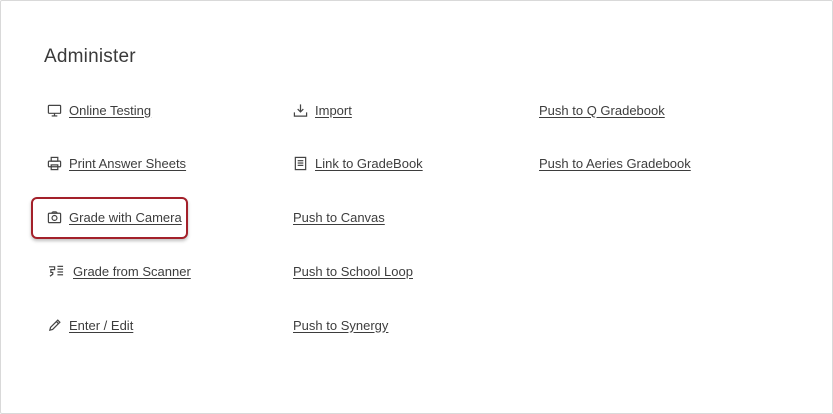 The height and width of the screenshot is (414, 833). Describe the element at coordinates (369, 163) in the screenshot. I see `link-to-gradebook-link: Link to GradeBook` at that location.